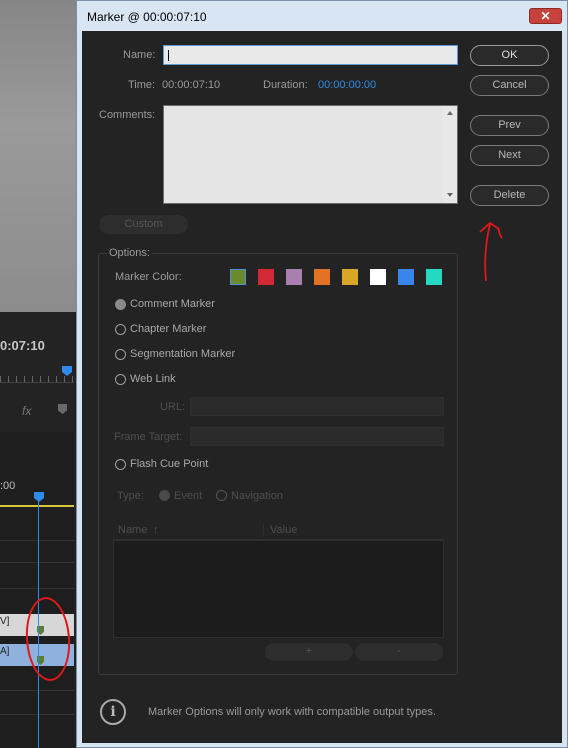  What do you see at coordinates (450, 113) in the screenshot?
I see `scroll-up-icon` at bounding box center [450, 113].